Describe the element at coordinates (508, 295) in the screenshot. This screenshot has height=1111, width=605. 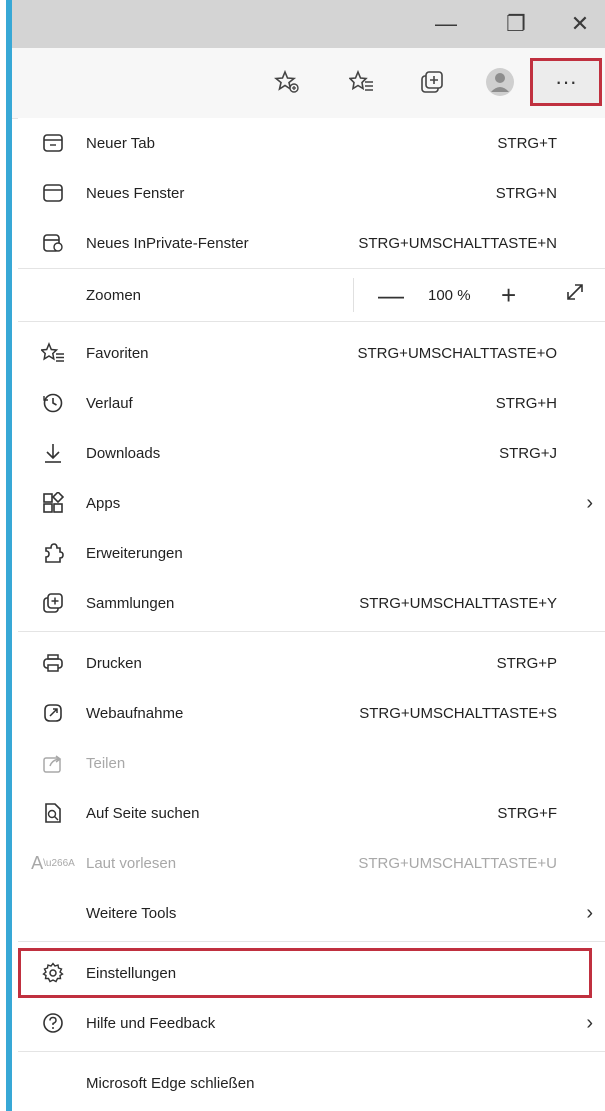
I see `zoom-in-button: +` at that location.